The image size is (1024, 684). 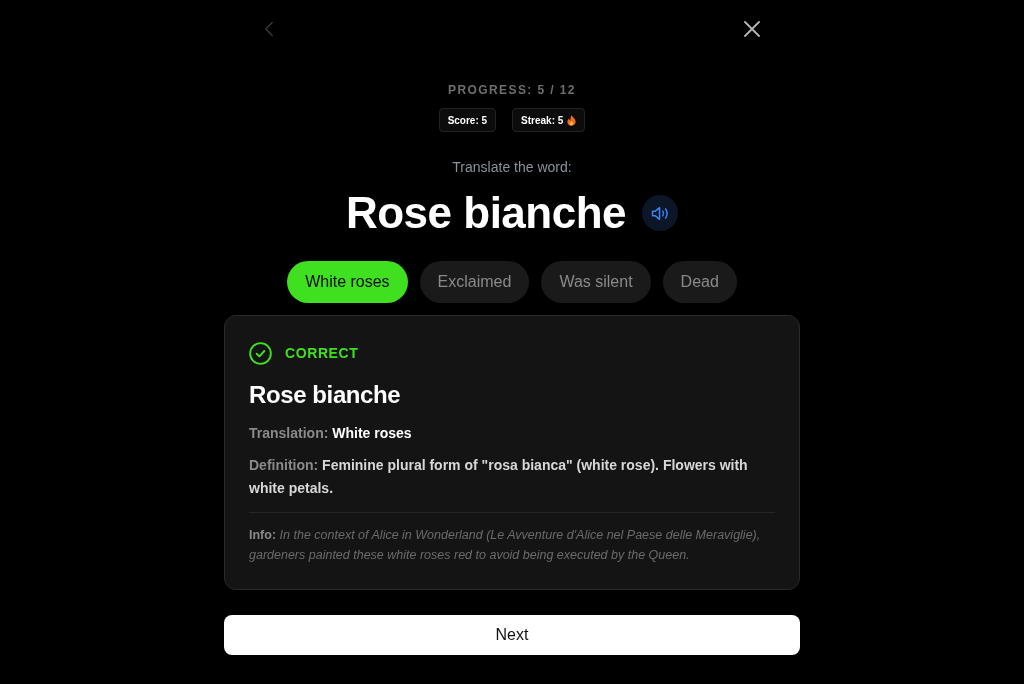 I want to click on definition-text: Definition: Feminine plural form of "rosa bianca" (white rose). Flowers with white petals., so click(x=499, y=477).